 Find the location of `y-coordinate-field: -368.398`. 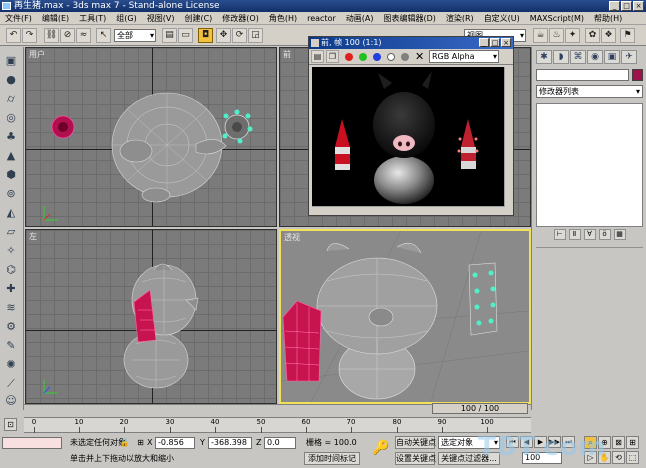

y-coordinate-field: -368.398 is located at coordinates (230, 443).